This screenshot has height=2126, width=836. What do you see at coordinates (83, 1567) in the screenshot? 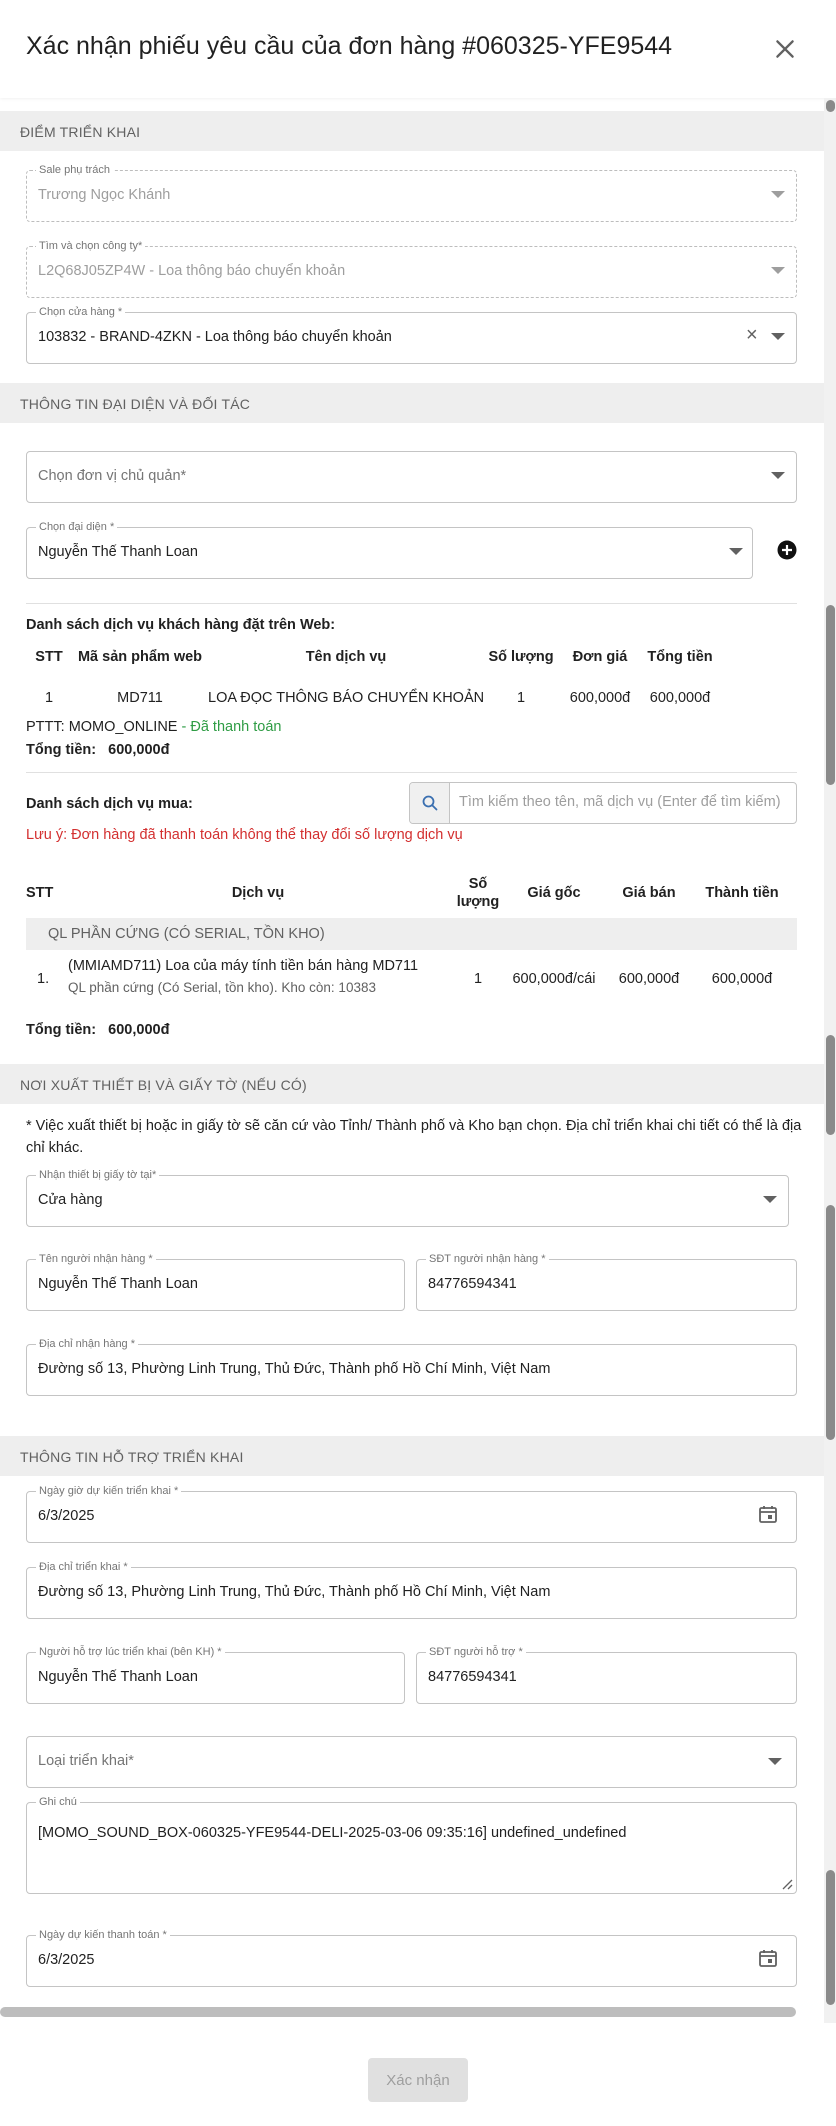
I see `deploy-address-label: Địa chỉ triển khai *` at bounding box center [83, 1567].